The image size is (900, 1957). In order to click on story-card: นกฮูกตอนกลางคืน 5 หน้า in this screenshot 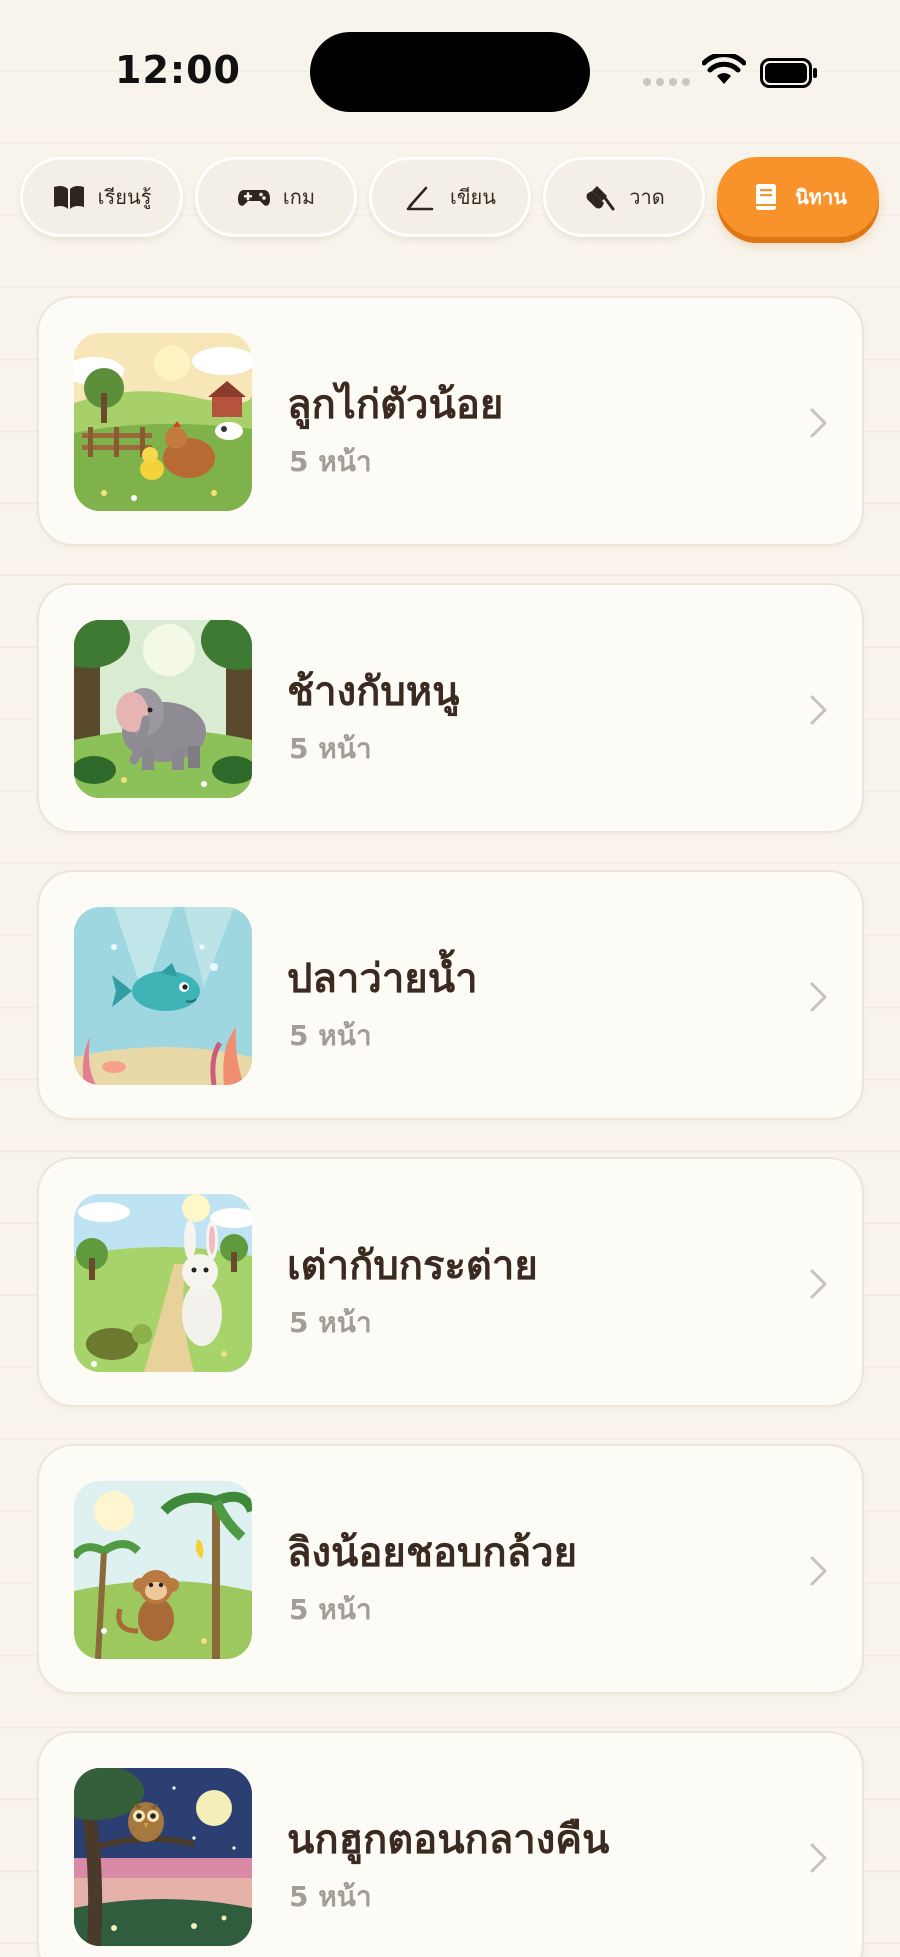, I will do `click(450, 1844)`.